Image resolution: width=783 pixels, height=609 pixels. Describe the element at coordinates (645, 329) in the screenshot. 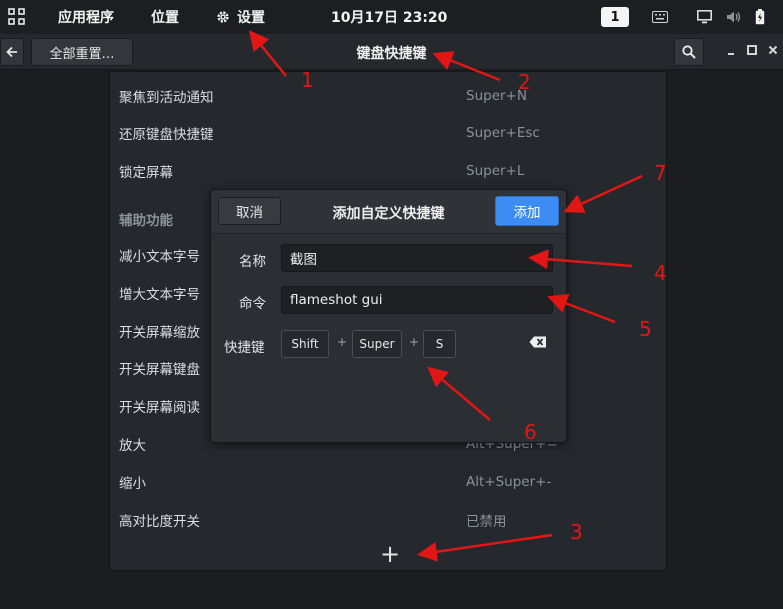

I see `annotation-label: 5` at that location.